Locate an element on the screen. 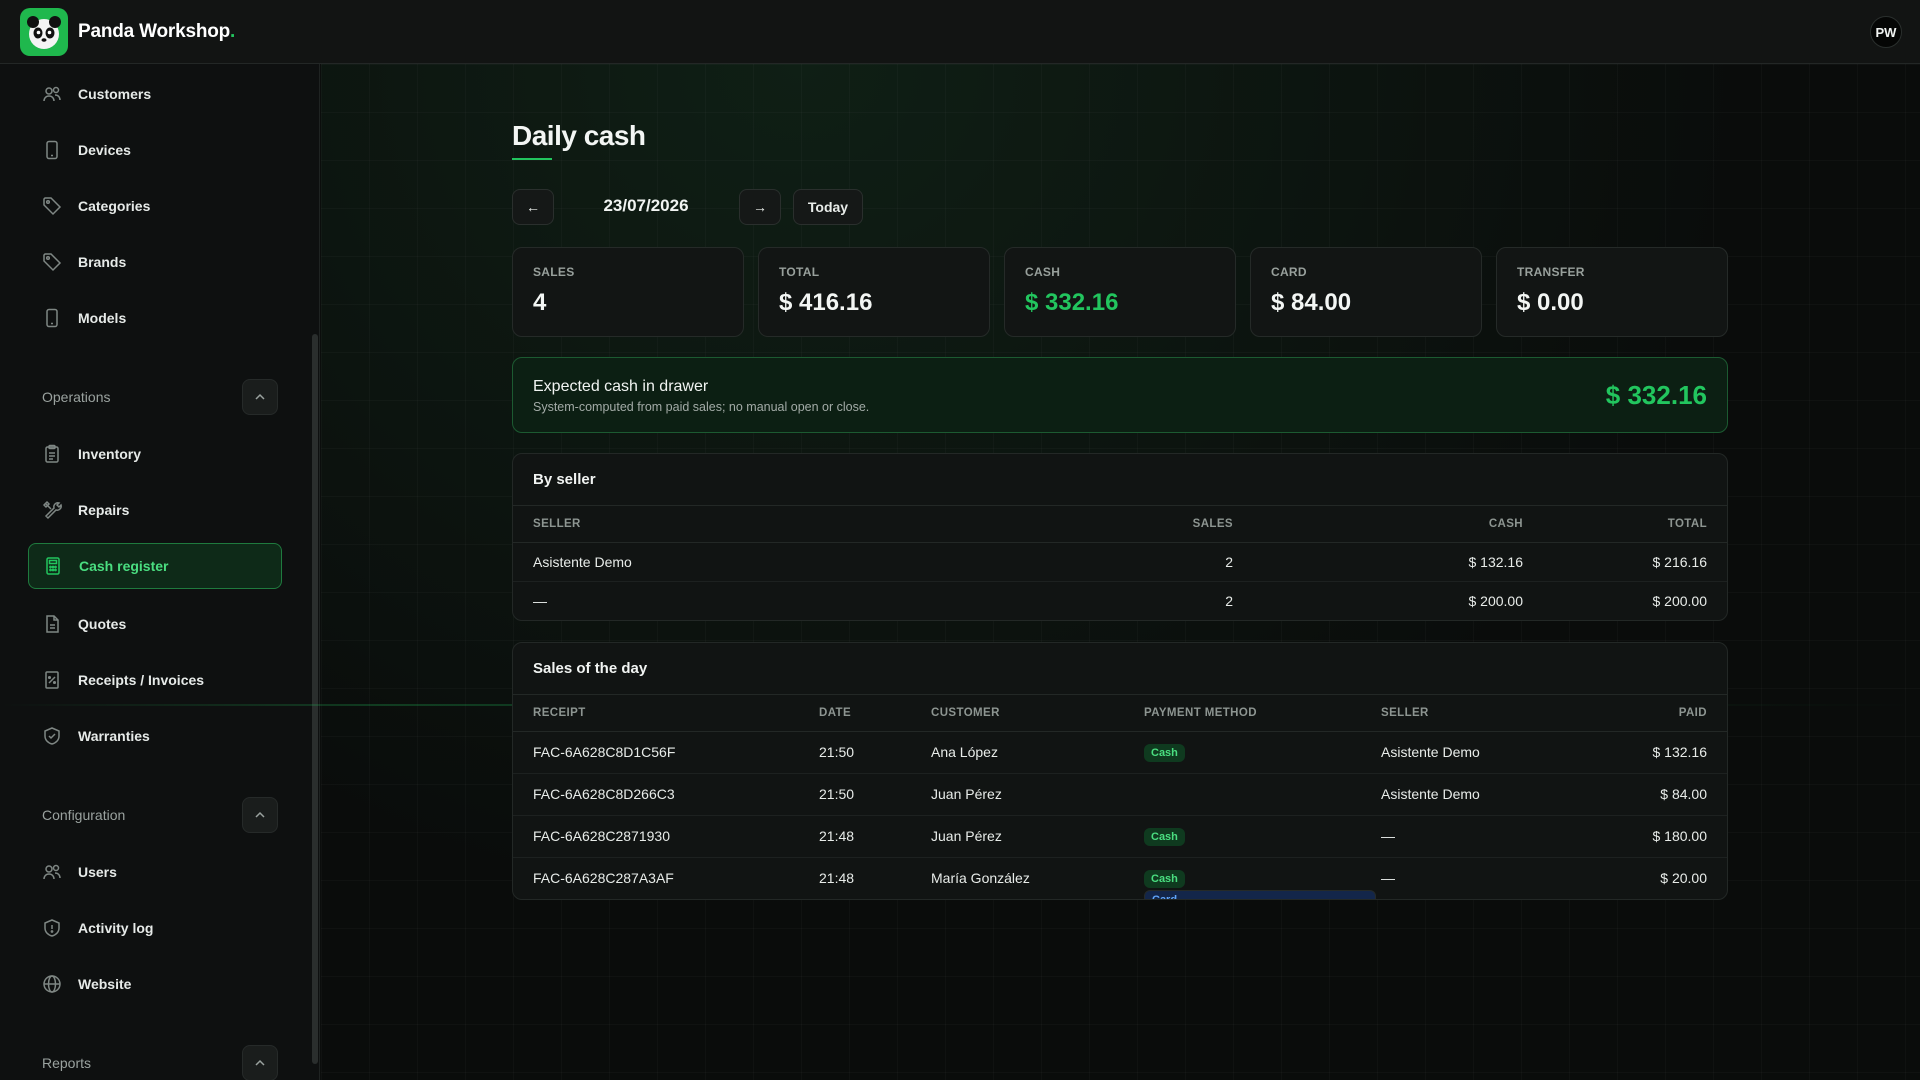 This screenshot has width=1920, height=1080. stat-value: $ 332.16 is located at coordinates (1072, 302).